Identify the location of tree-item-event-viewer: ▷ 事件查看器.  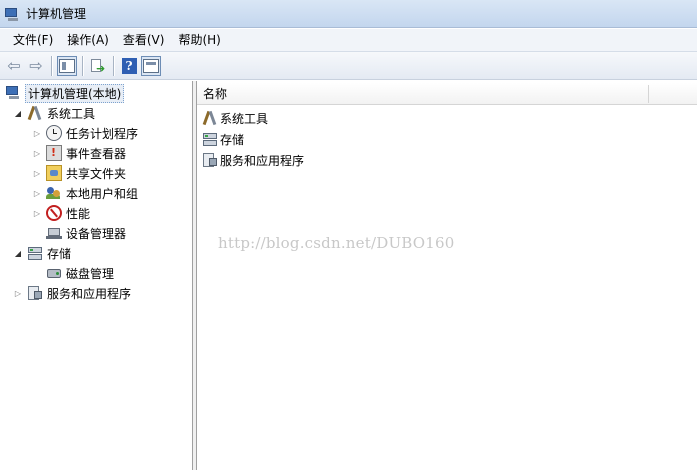
(79, 153).